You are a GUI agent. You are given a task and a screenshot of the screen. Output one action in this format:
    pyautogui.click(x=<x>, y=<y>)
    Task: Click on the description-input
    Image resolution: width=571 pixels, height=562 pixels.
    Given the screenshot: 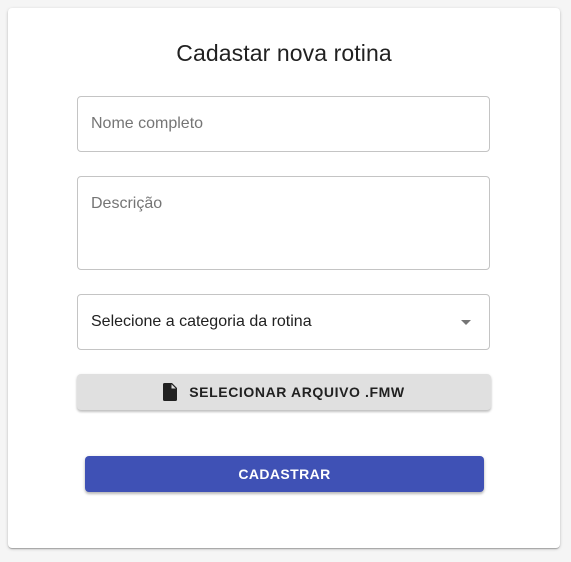 What is the action you would take?
    pyautogui.click(x=283, y=224)
    